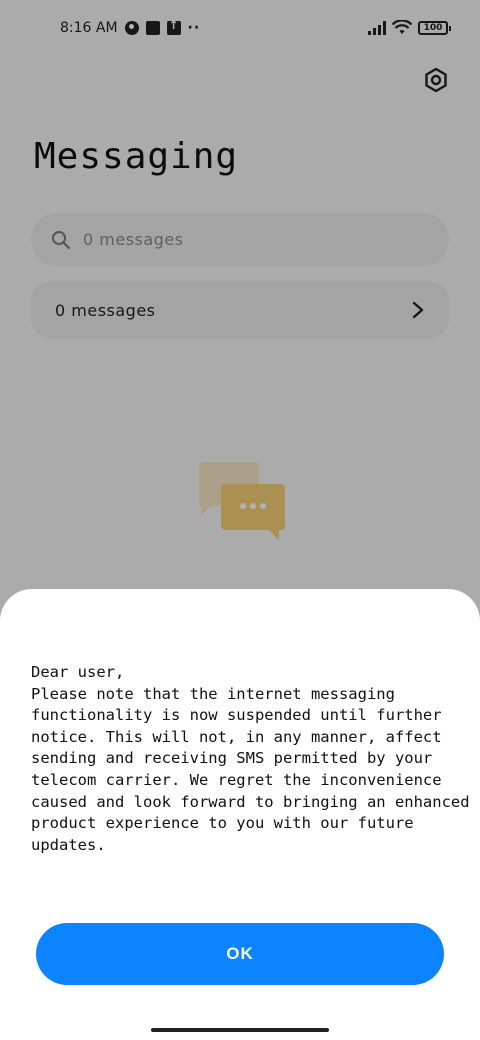  Describe the element at coordinates (240, 954) in the screenshot. I see `ok-button: OK` at that location.